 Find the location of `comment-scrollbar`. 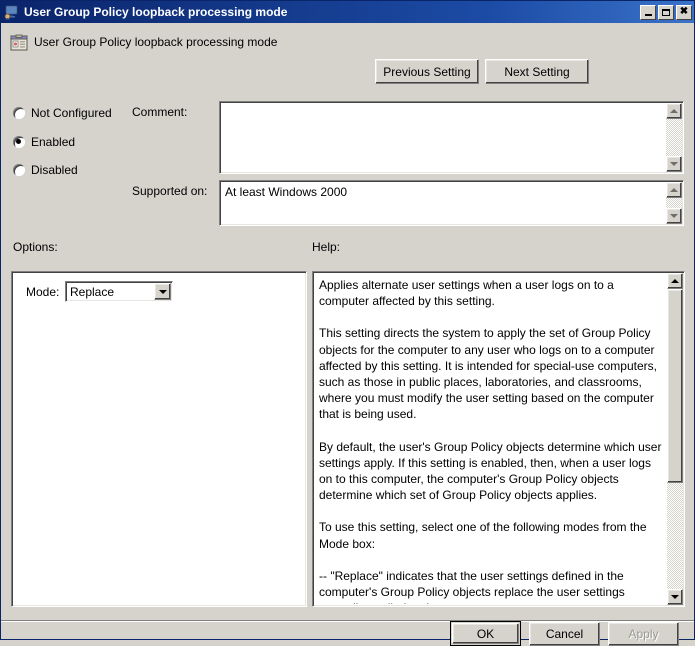

comment-scrollbar is located at coordinates (674, 137).